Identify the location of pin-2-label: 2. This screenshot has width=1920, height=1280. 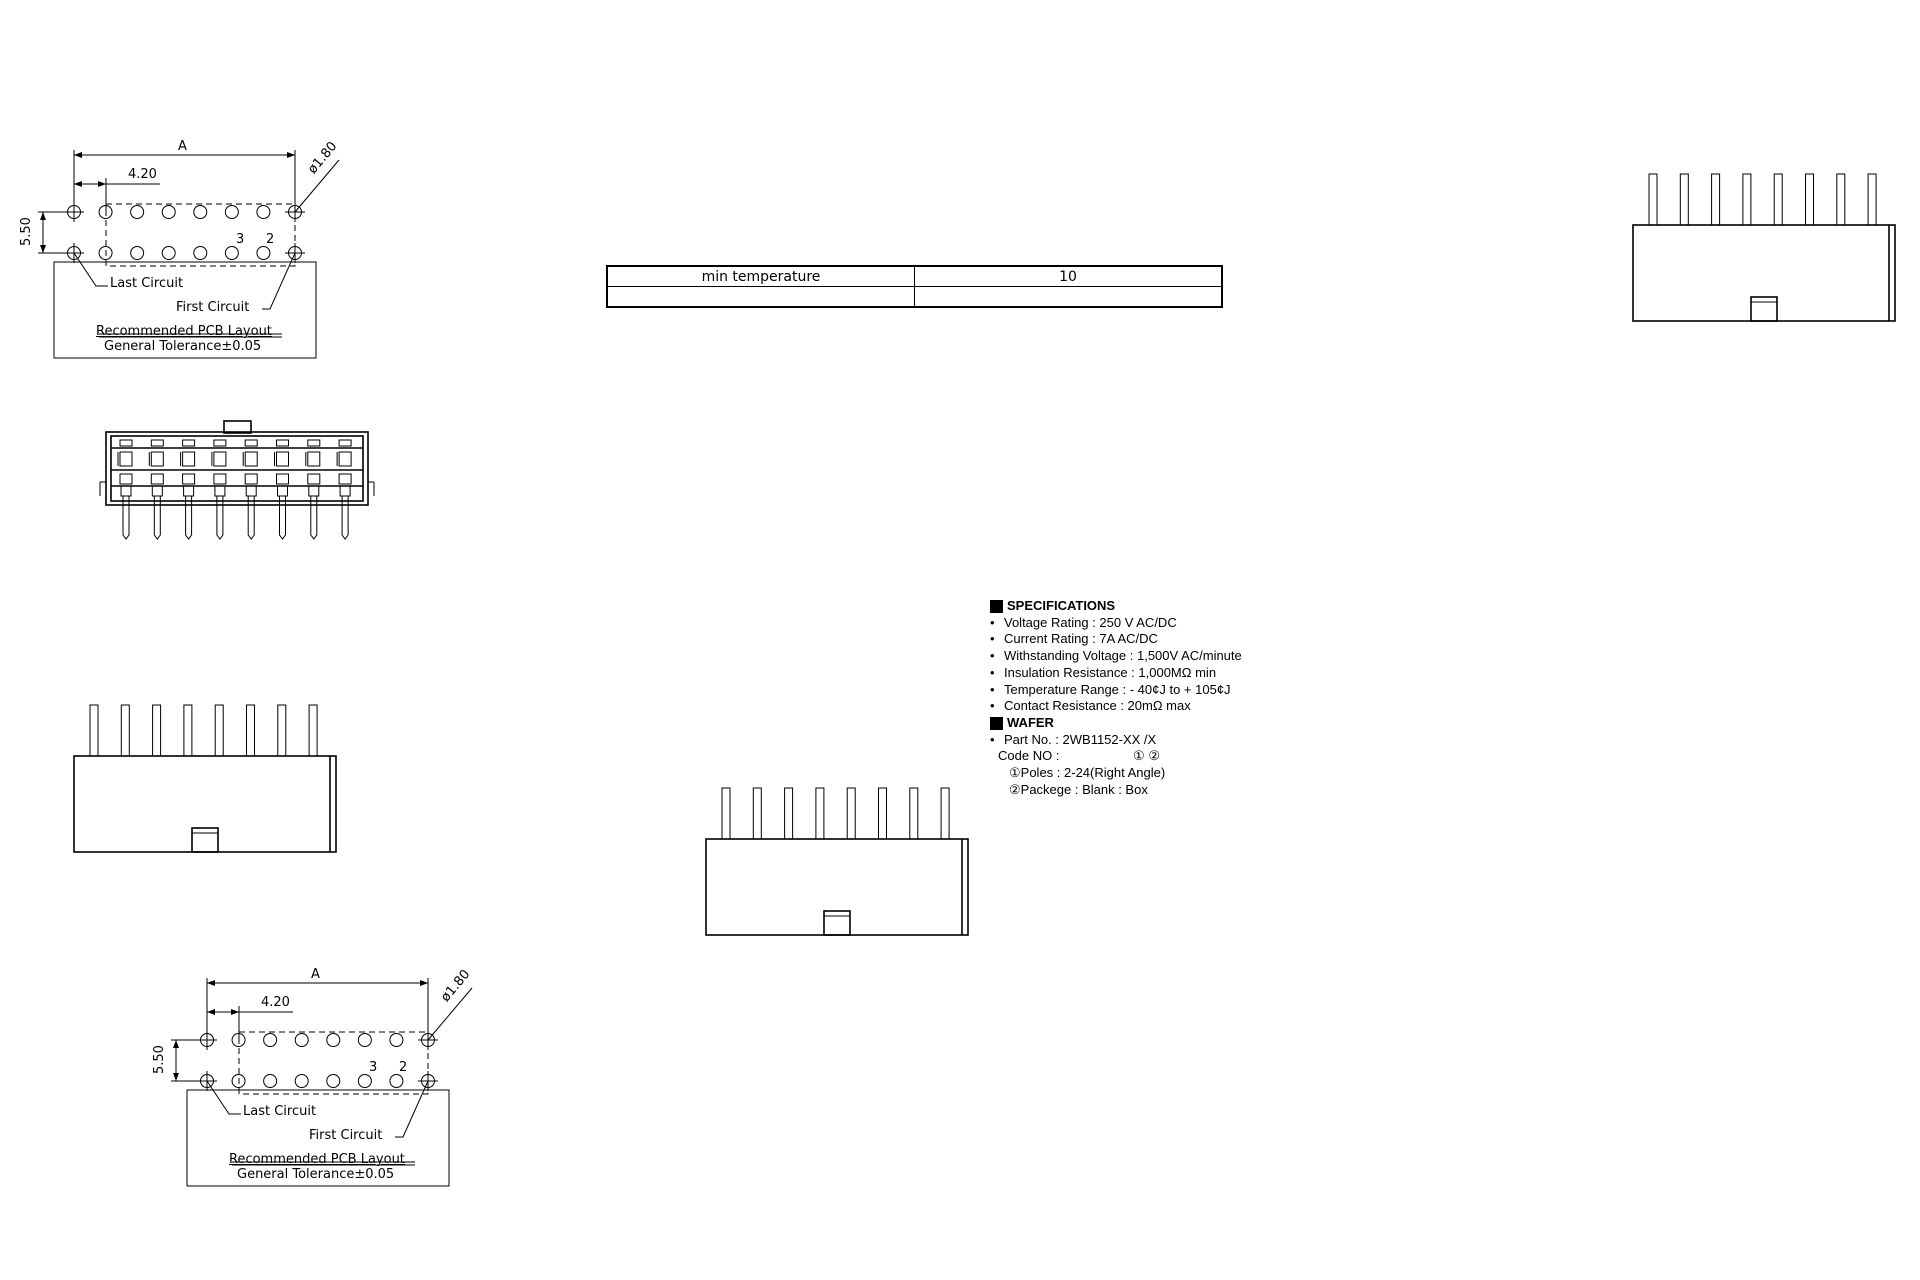
(270, 239).